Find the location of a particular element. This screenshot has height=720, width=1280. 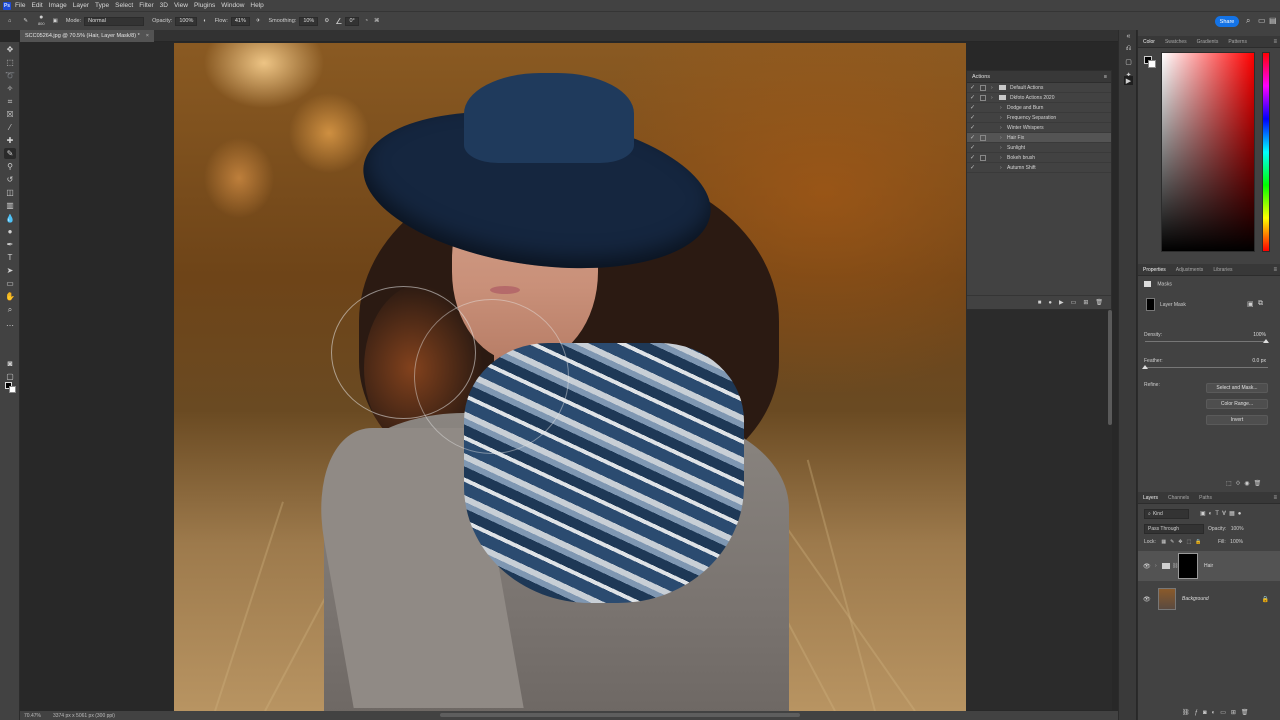

flow-field: 41% is located at coordinates (240, 21).